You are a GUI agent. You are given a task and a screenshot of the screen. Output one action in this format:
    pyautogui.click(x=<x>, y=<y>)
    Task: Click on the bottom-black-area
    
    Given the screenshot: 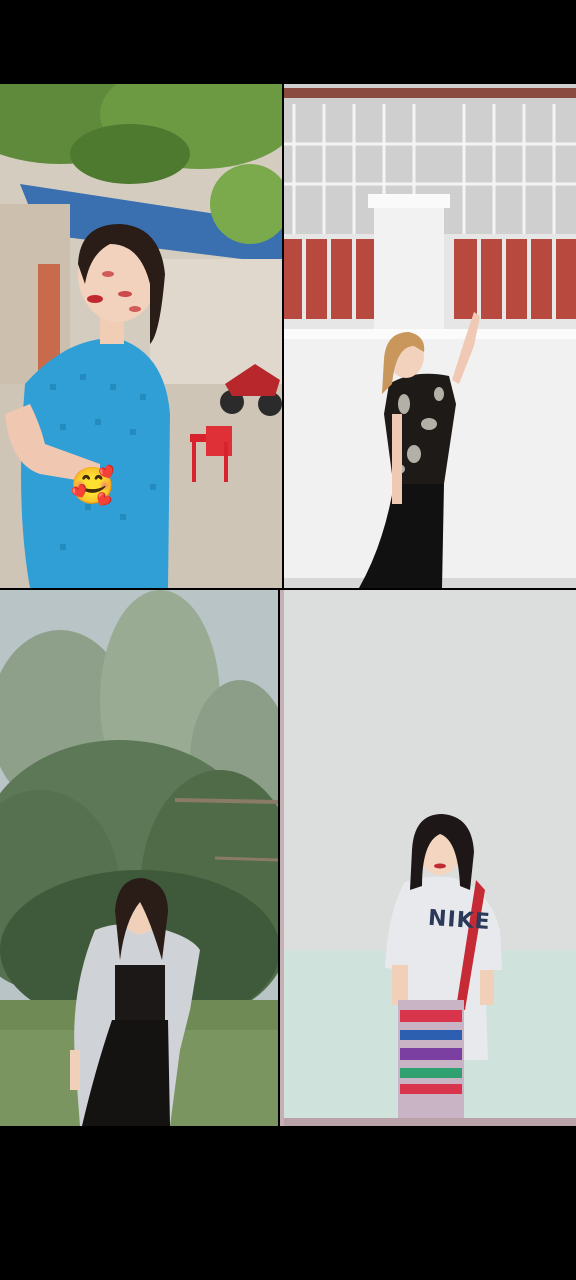 What is the action you would take?
    pyautogui.click(x=288, y=1203)
    